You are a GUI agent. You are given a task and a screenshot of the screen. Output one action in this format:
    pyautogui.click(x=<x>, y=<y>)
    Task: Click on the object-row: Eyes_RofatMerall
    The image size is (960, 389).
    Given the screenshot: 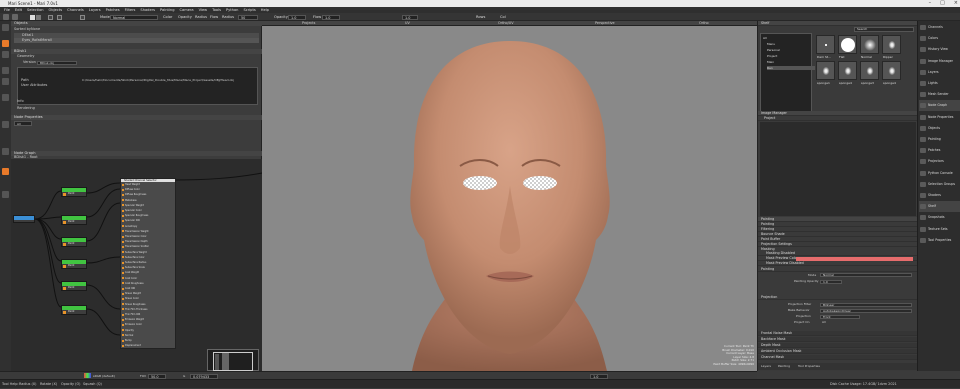 What is the action you would take?
    pyautogui.click(x=136, y=40)
    